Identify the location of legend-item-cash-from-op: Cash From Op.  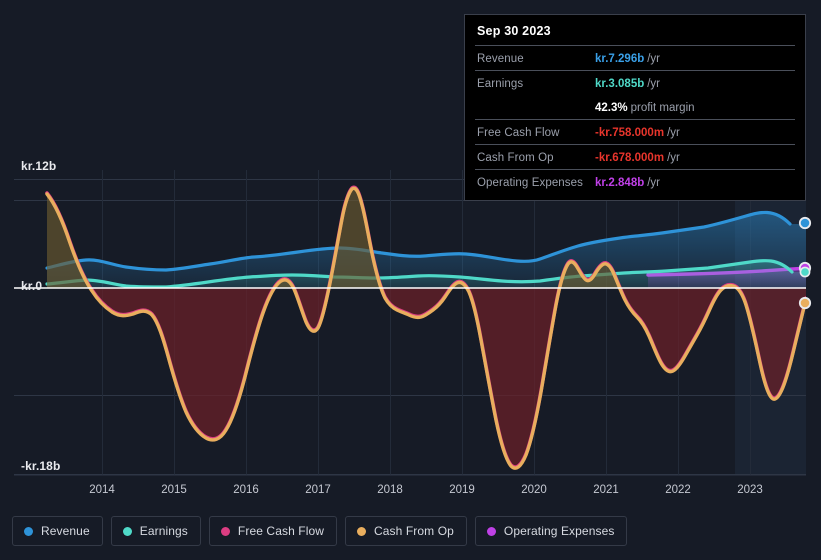
(406, 531).